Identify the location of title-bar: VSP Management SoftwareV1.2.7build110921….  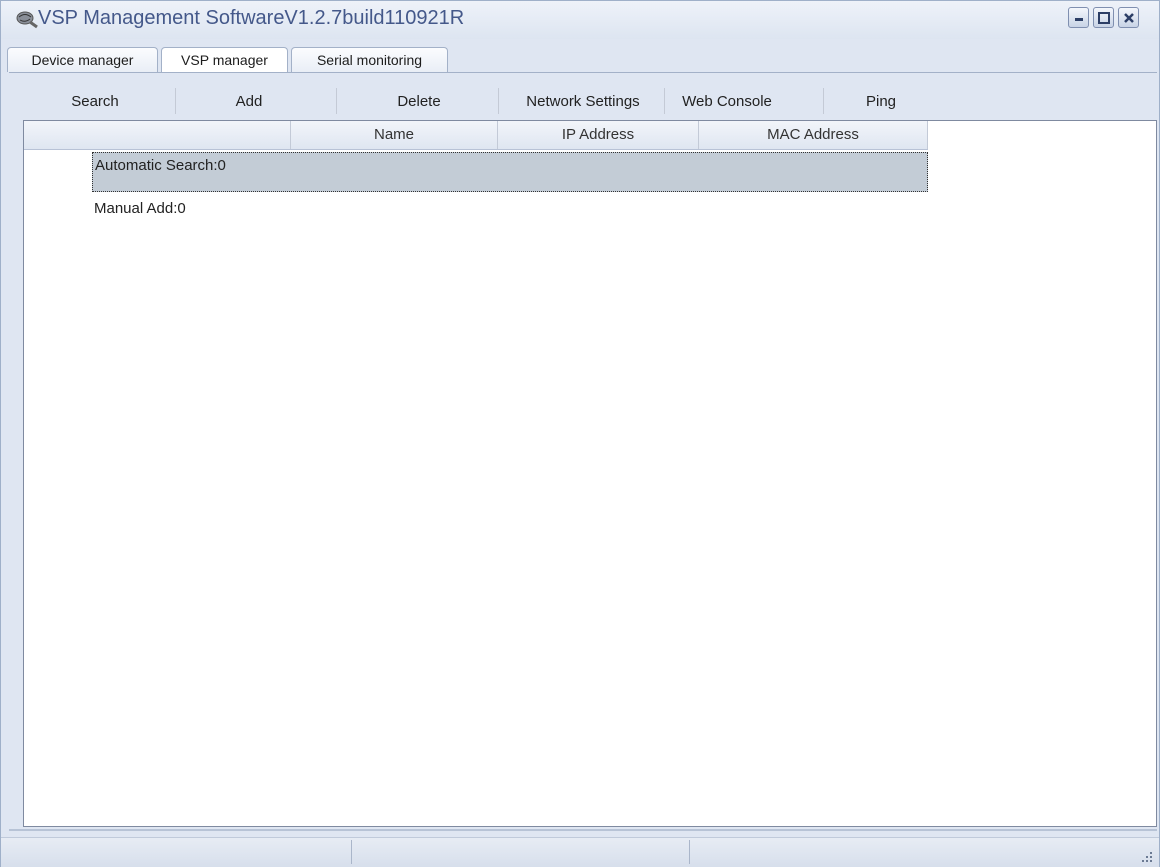
(580, 20).